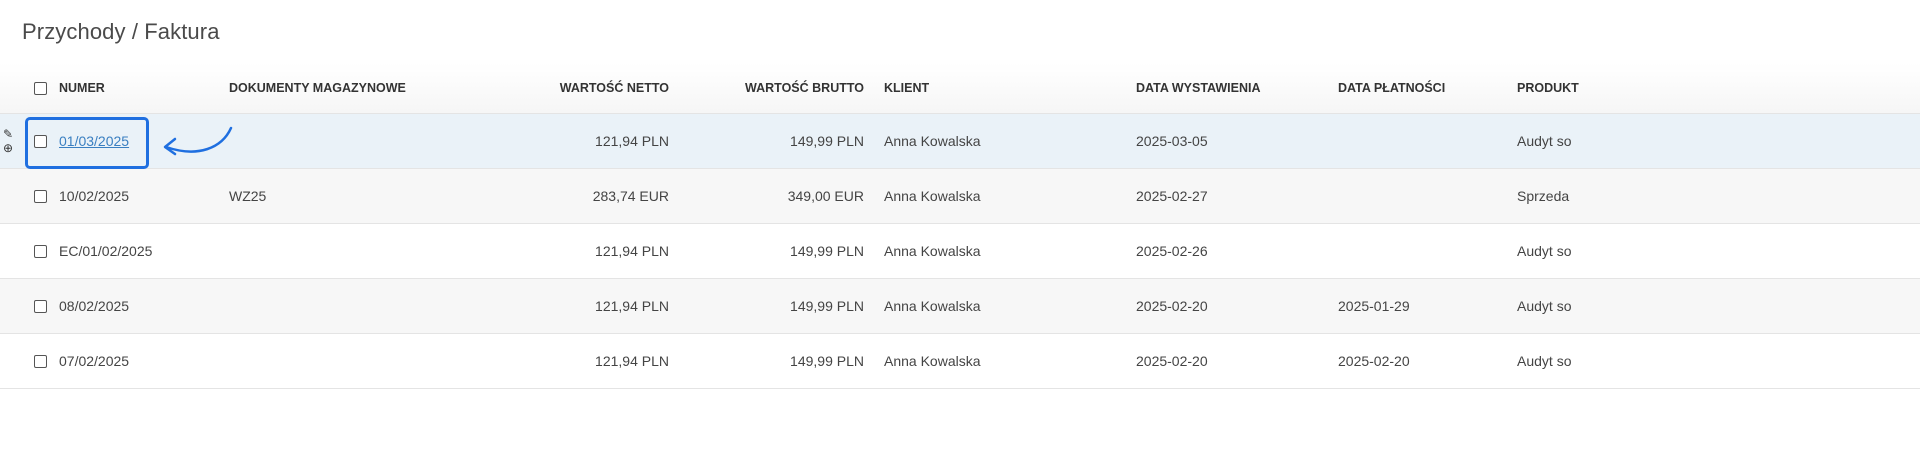  Describe the element at coordinates (8, 134) in the screenshot. I see `pencil-icon: ✎` at that location.